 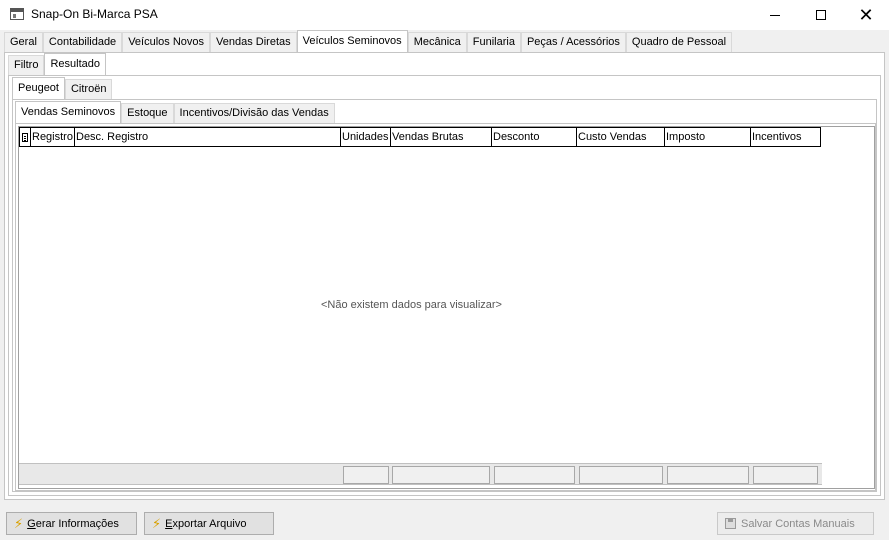 I want to click on tab-mecanica: Mecânica, so click(x=437, y=42).